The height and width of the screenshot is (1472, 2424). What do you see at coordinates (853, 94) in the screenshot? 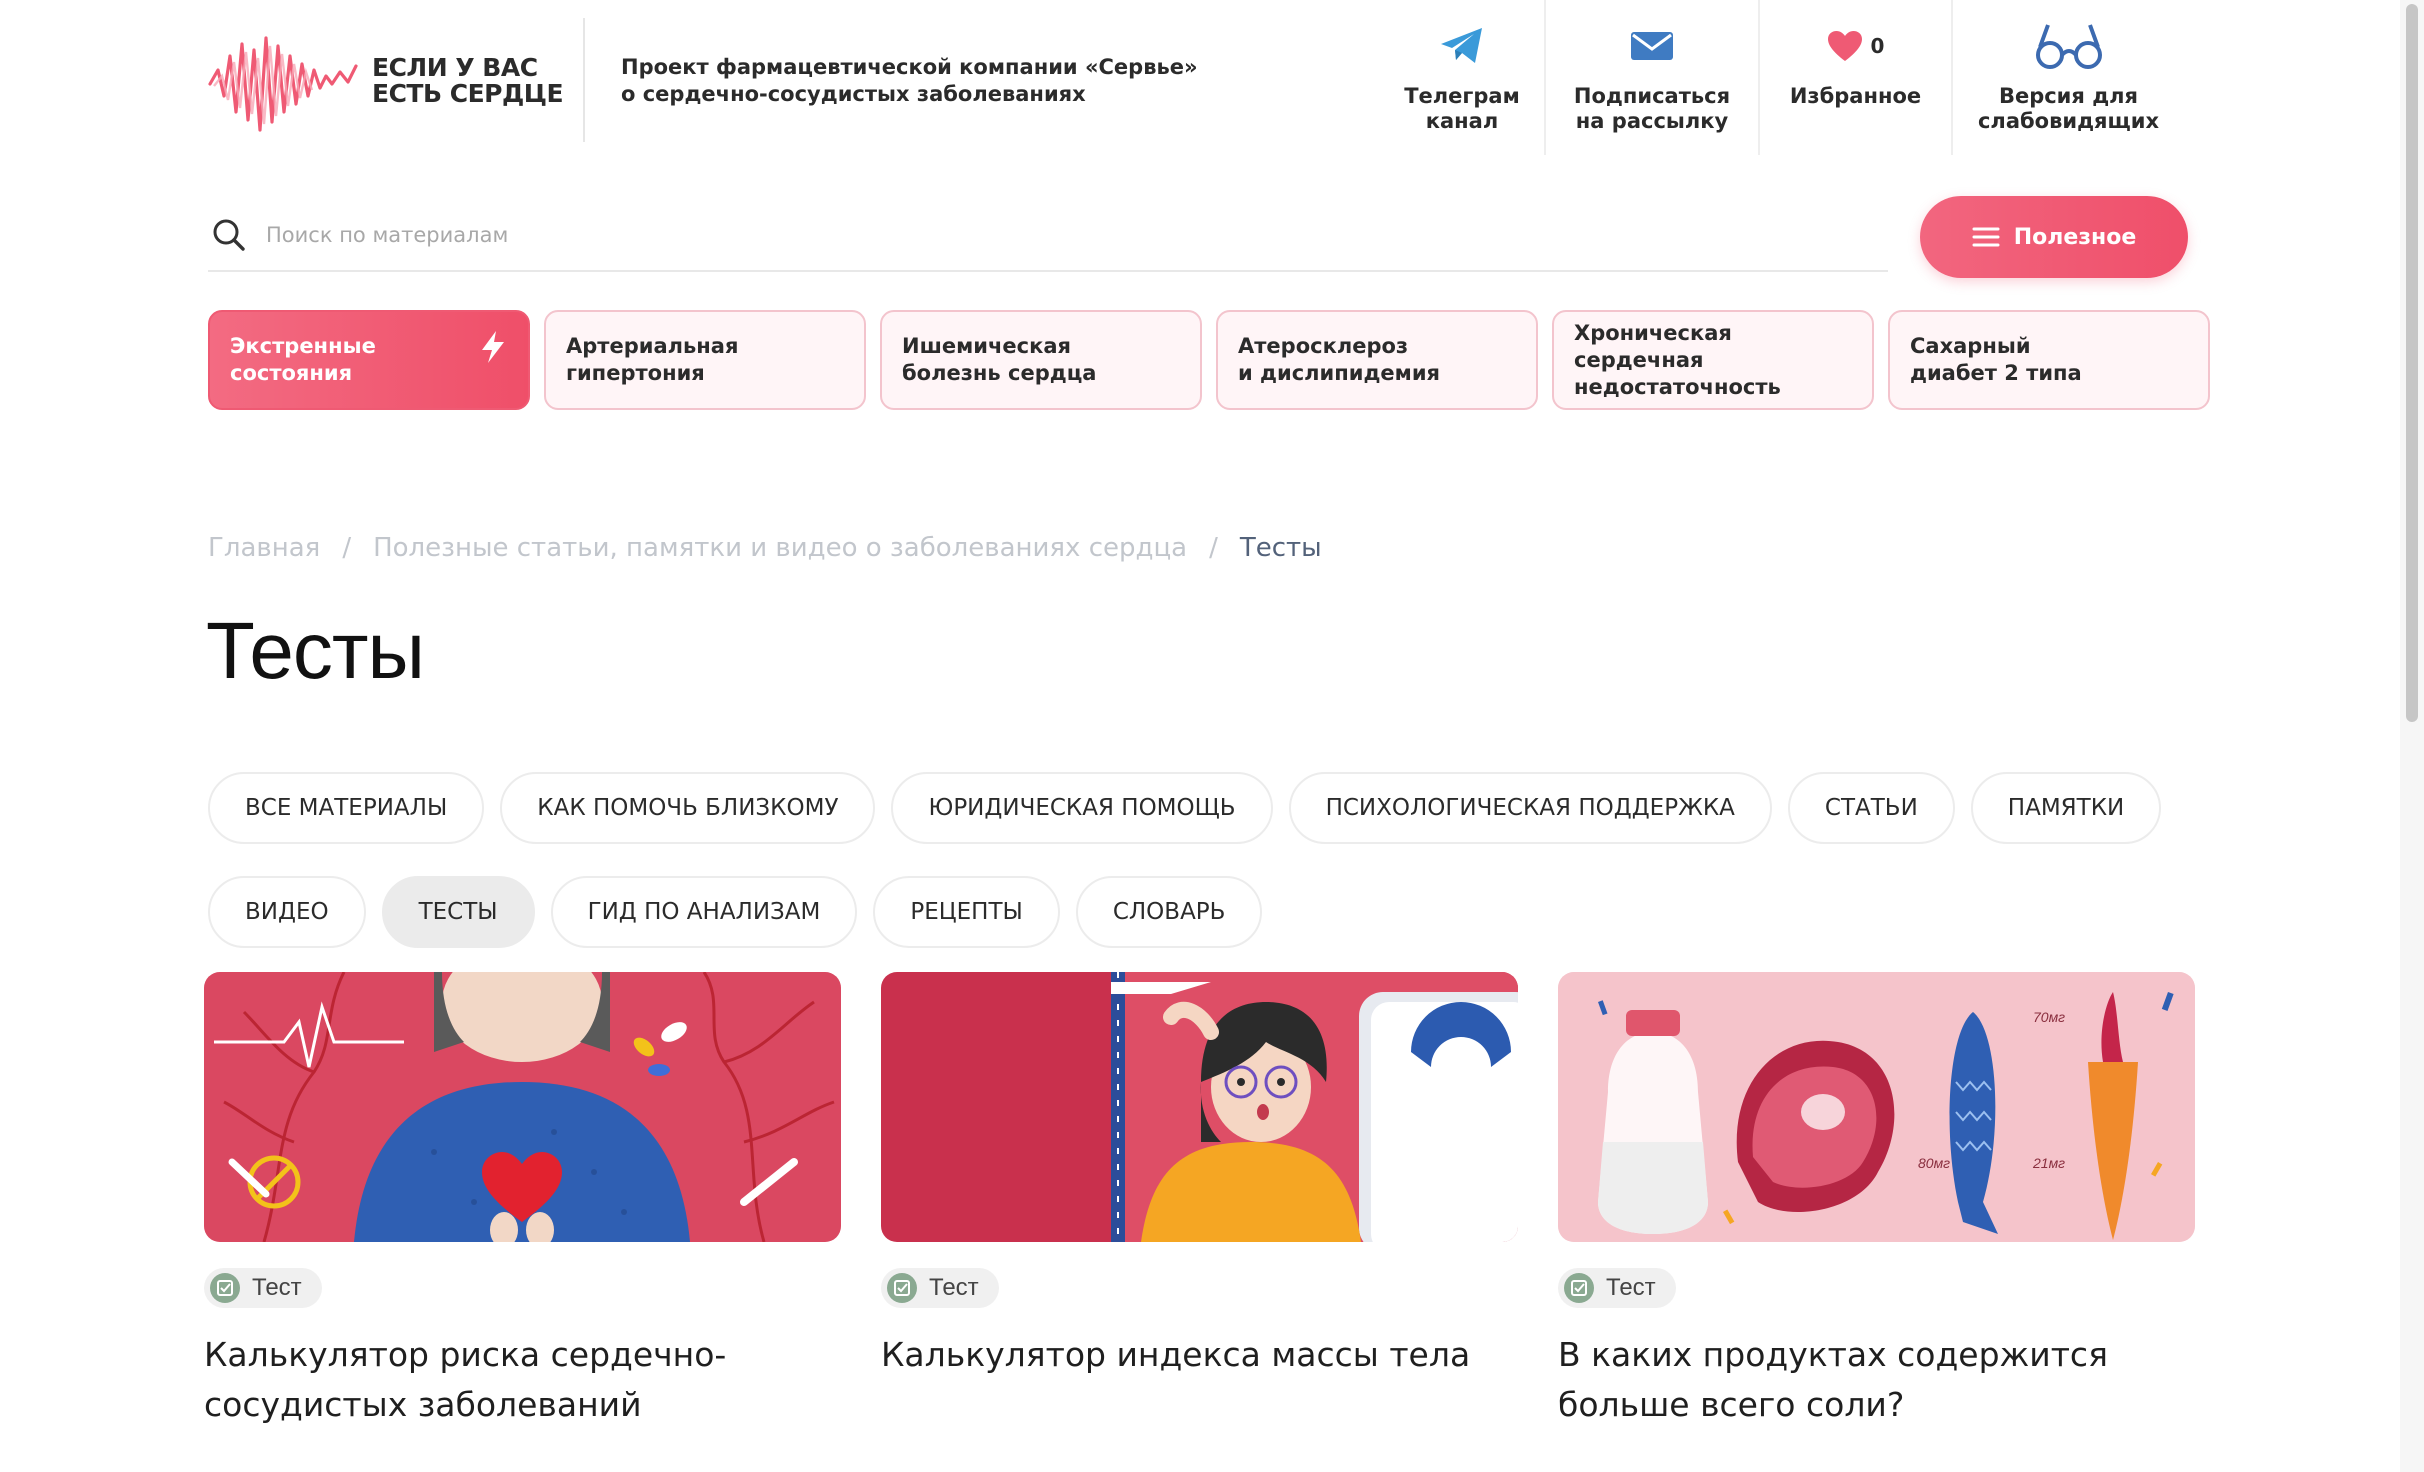
I see `tagline-line-2: о сердечно-сосудистых заболеваниях` at bounding box center [853, 94].